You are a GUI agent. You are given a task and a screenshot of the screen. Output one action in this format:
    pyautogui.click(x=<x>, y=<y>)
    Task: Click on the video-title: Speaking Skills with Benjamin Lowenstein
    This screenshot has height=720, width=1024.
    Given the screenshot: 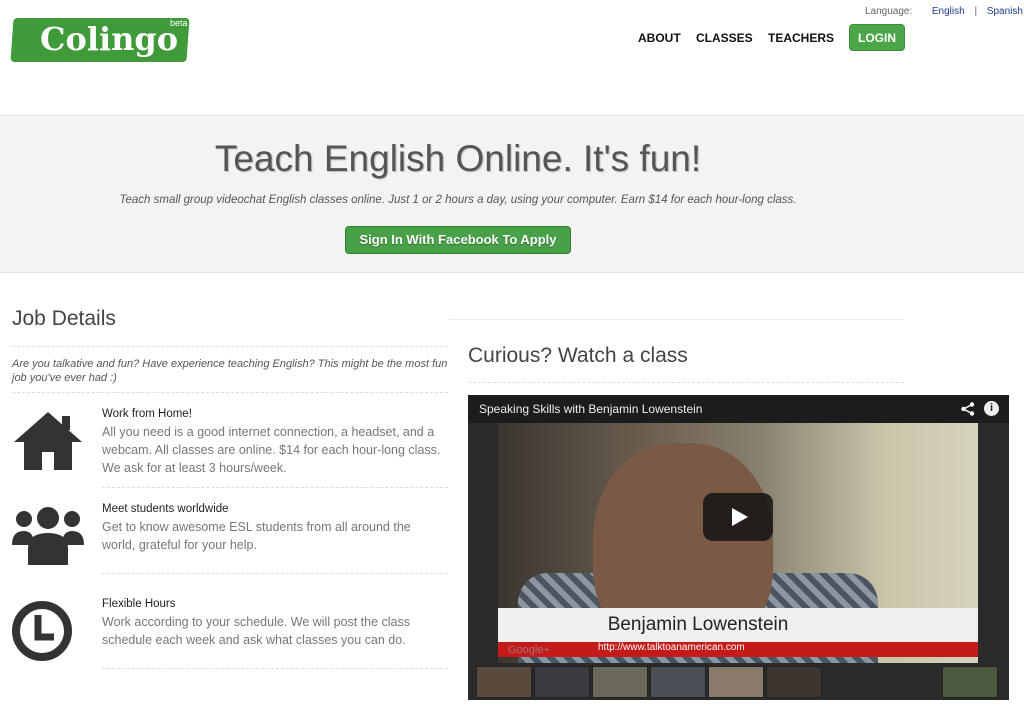 What is the action you would take?
    pyautogui.click(x=590, y=409)
    